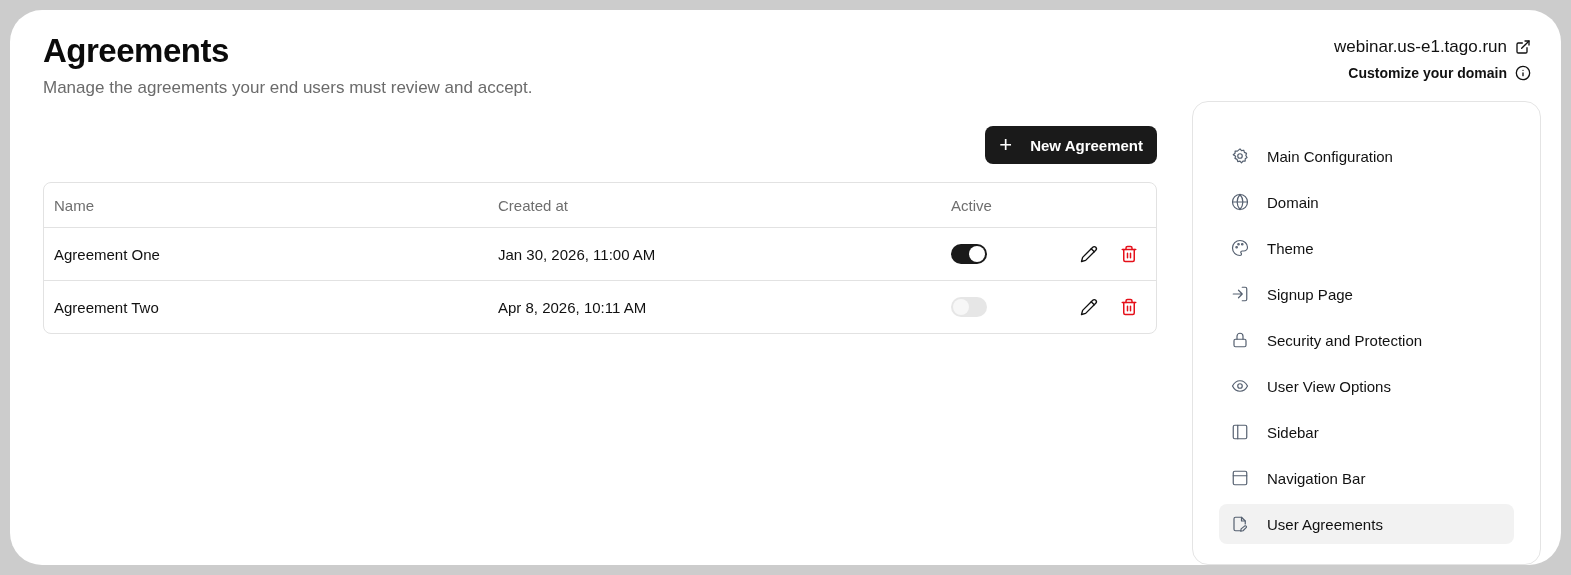  Describe the element at coordinates (1366, 478) in the screenshot. I see `menu-item: Navigation Bar` at that location.